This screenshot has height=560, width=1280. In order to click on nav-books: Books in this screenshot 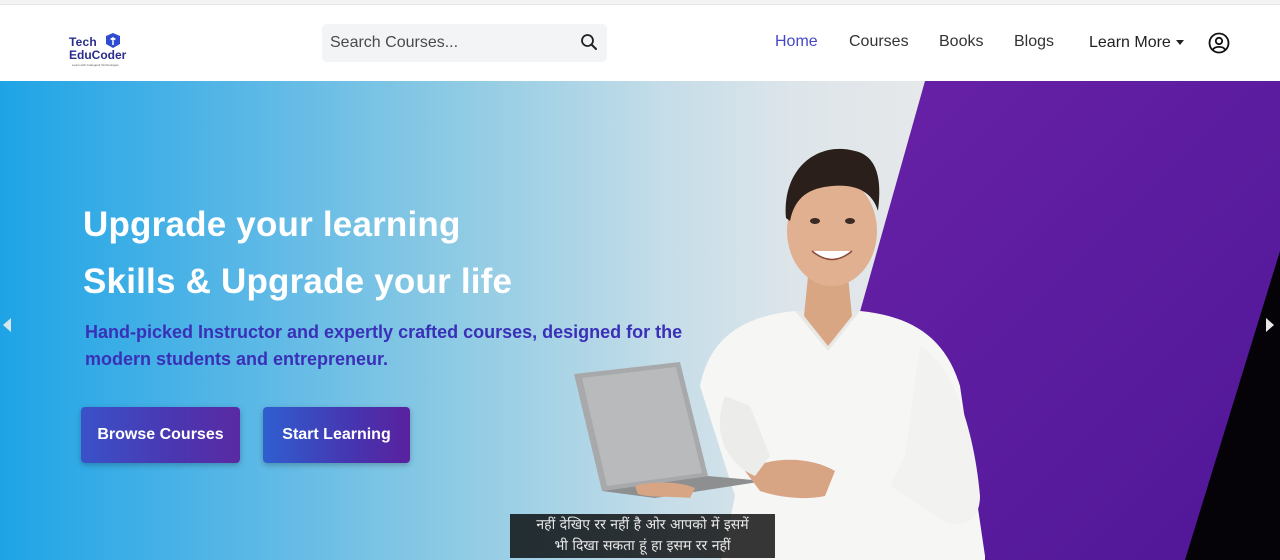, I will do `click(961, 42)`.